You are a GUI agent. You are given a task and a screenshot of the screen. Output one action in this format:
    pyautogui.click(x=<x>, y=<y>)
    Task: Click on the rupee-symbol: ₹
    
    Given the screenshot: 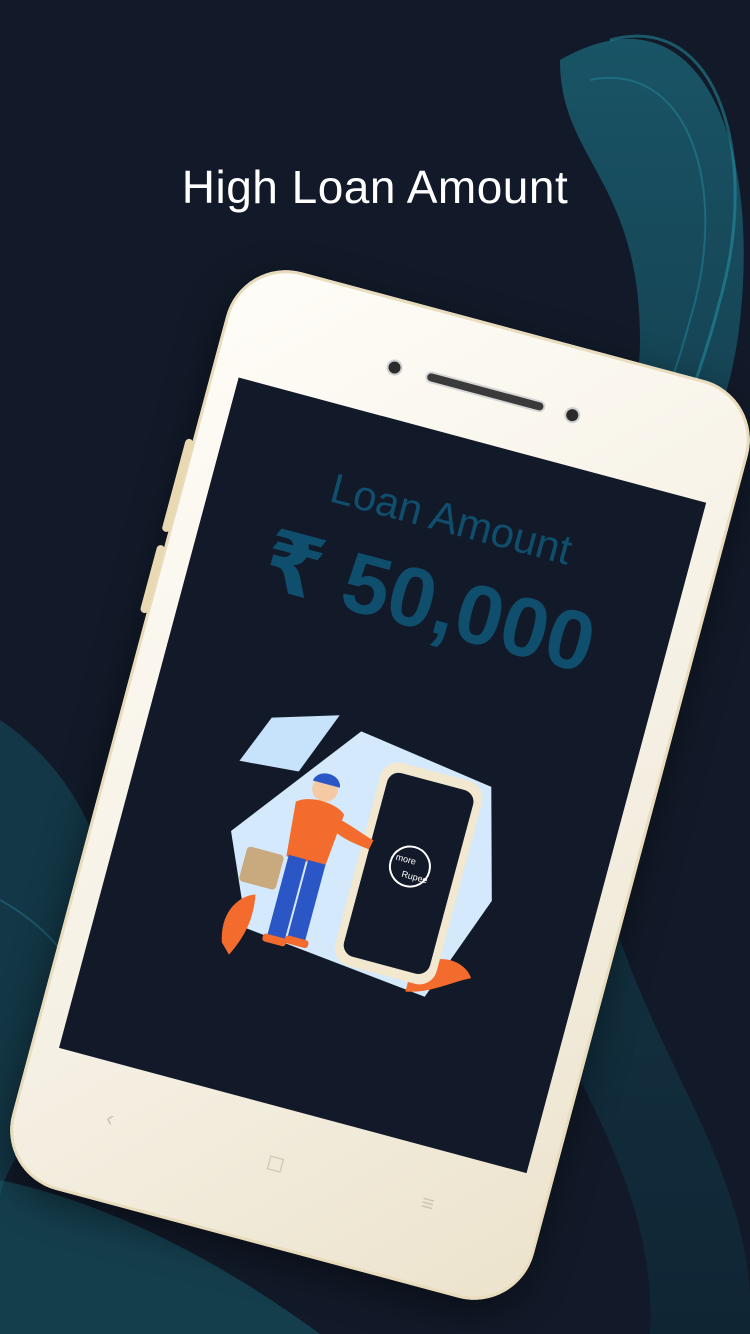 What is the action you would take?
    pyautogui.click(x=294, y=565)
    